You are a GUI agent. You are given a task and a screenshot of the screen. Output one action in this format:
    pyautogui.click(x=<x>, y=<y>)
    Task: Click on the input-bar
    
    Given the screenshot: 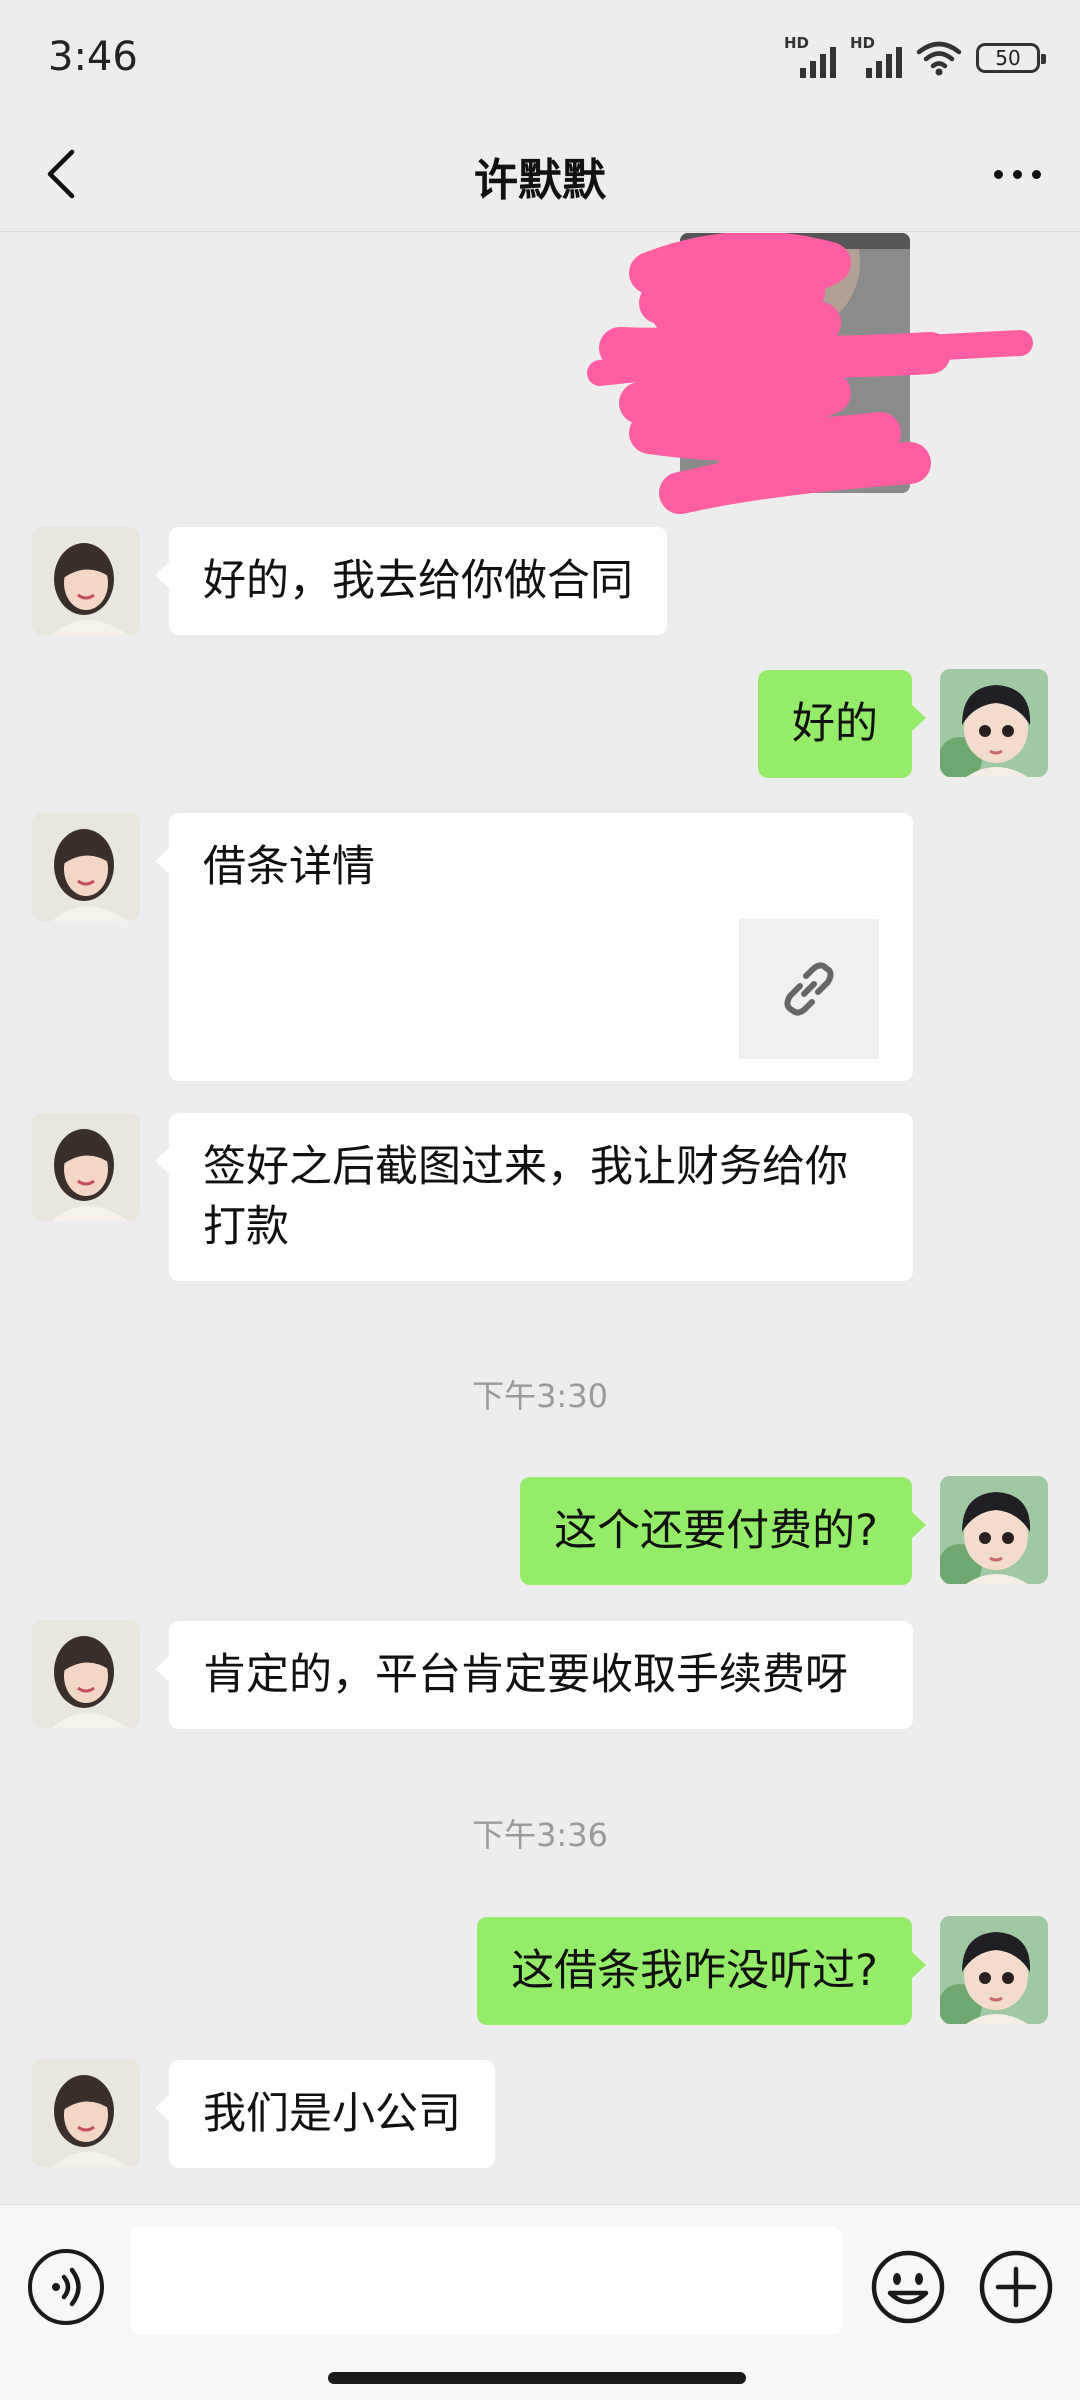 What is the action you would take?
    pyautogui.click(x=540, y=2302)
    